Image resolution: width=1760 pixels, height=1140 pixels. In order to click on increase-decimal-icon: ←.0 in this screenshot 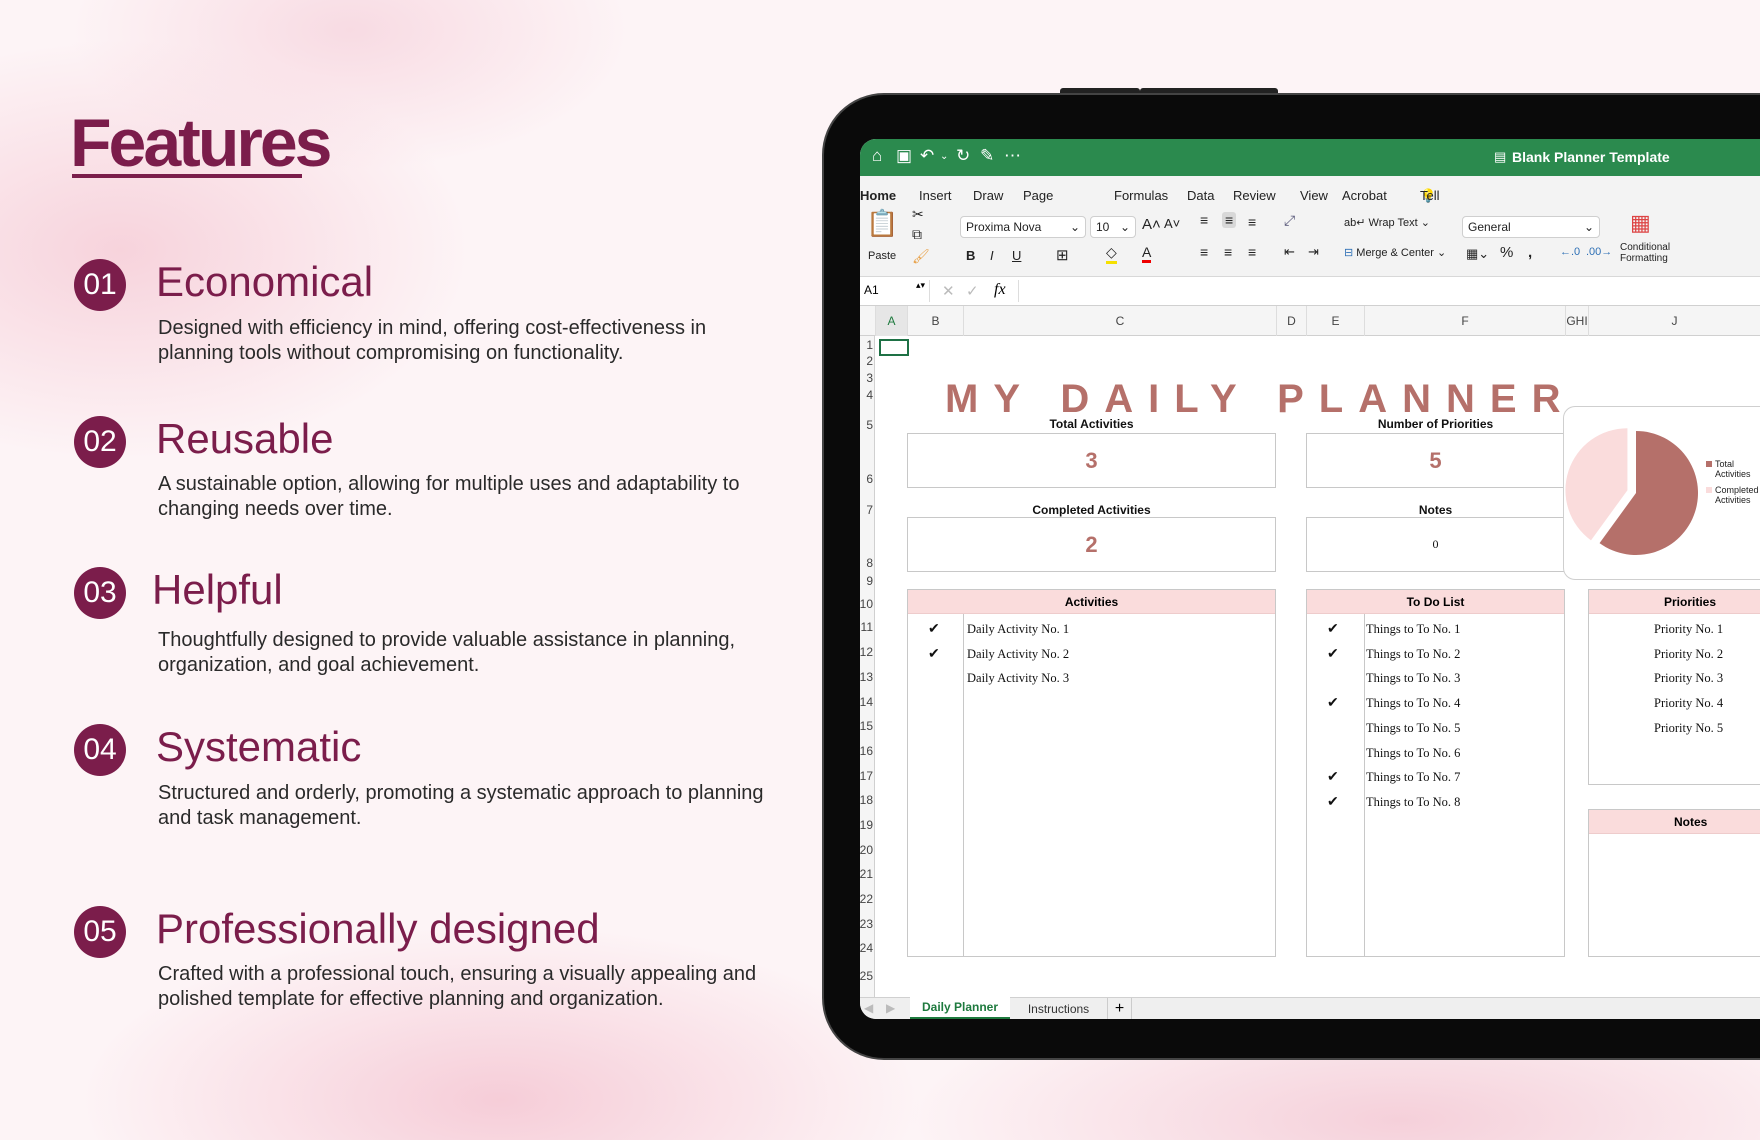, I will do `click(1570, 252)`.